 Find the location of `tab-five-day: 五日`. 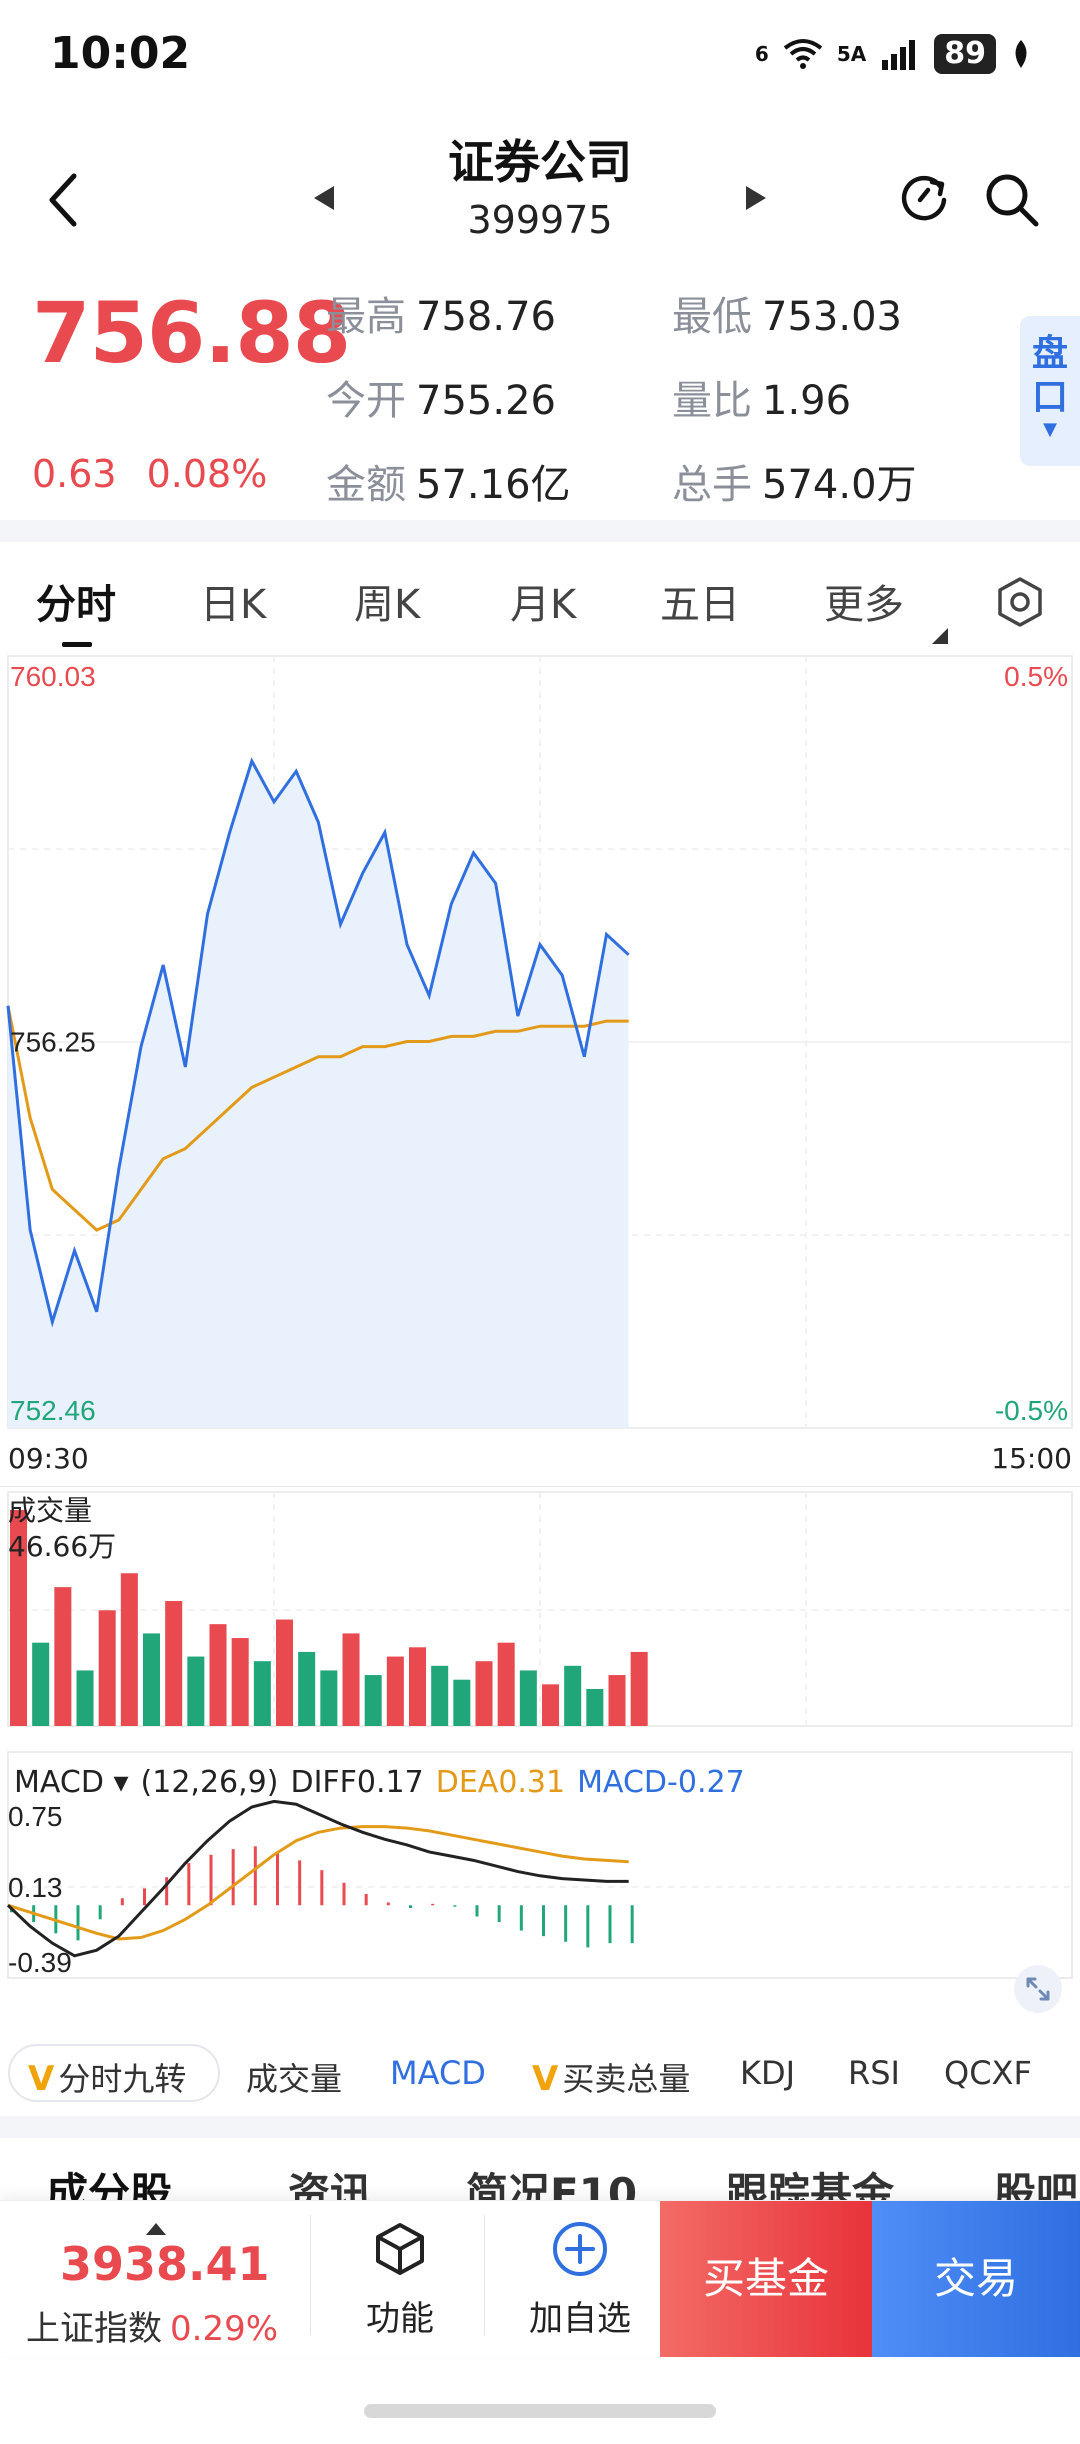

tab-five-day: 五日 is located at coordinates (700, 601).